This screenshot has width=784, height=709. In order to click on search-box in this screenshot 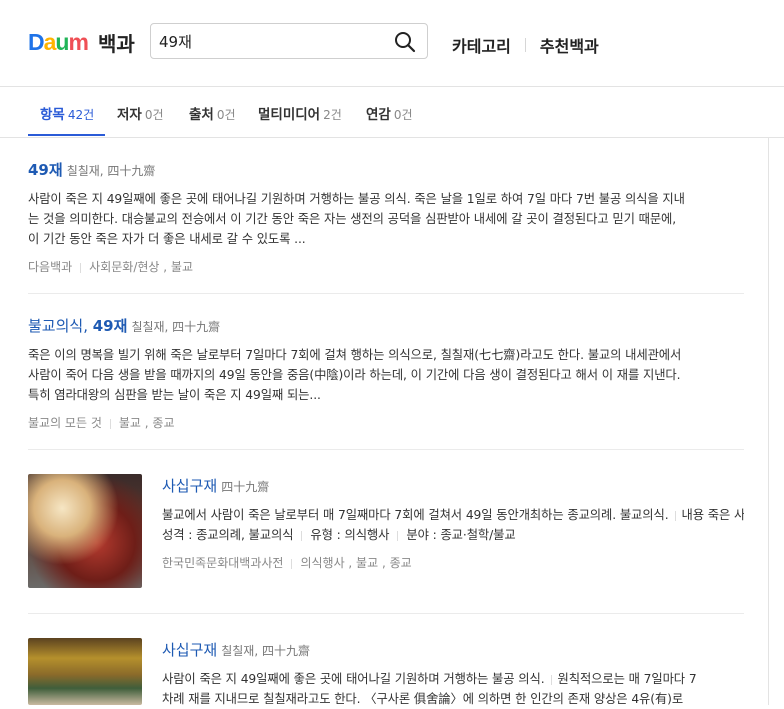, I will do `click(289, 41)`.